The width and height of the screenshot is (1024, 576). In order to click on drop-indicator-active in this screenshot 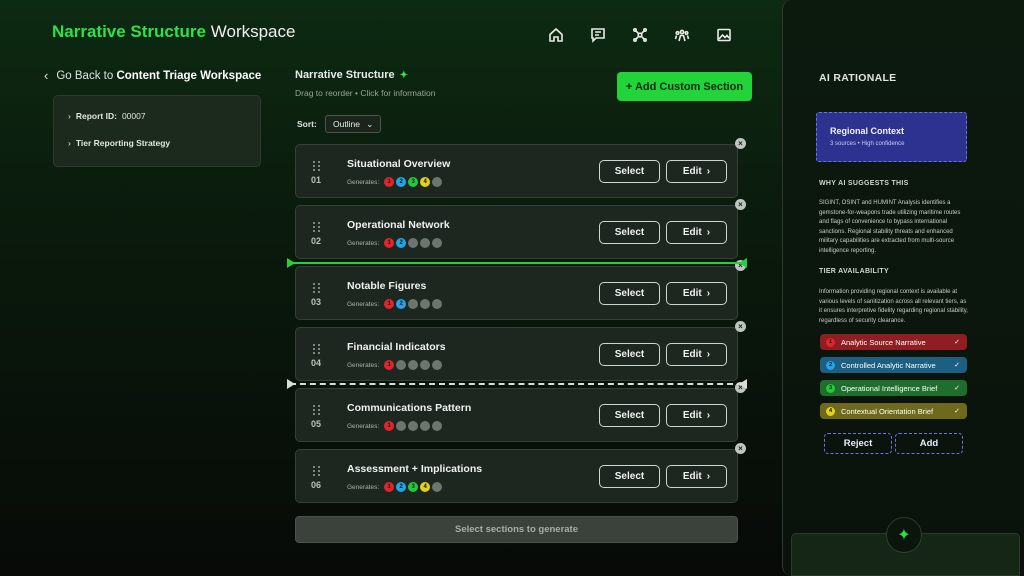, I will do `click(516, 263)`.